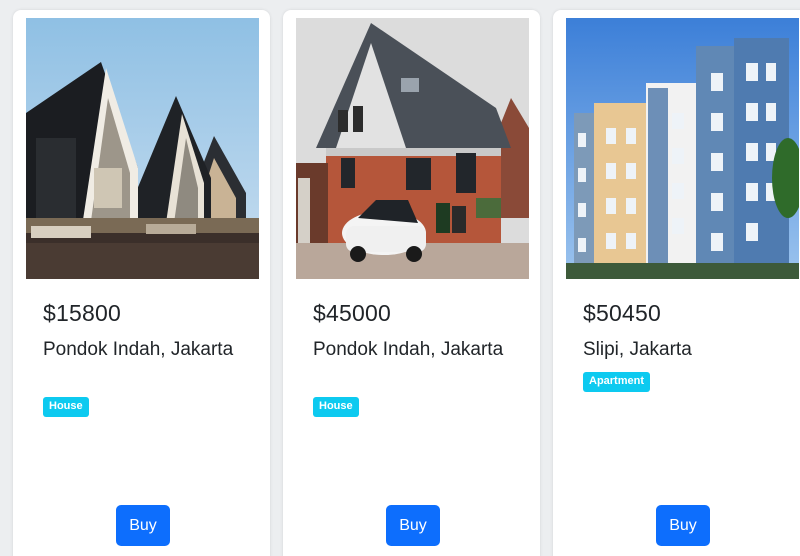 The height and width of the screenshot is (556, 800). What do you see at coordinates (352, 313) in the screenshot?
I see `listing-price: $45000` at bounding box center [352, 313].